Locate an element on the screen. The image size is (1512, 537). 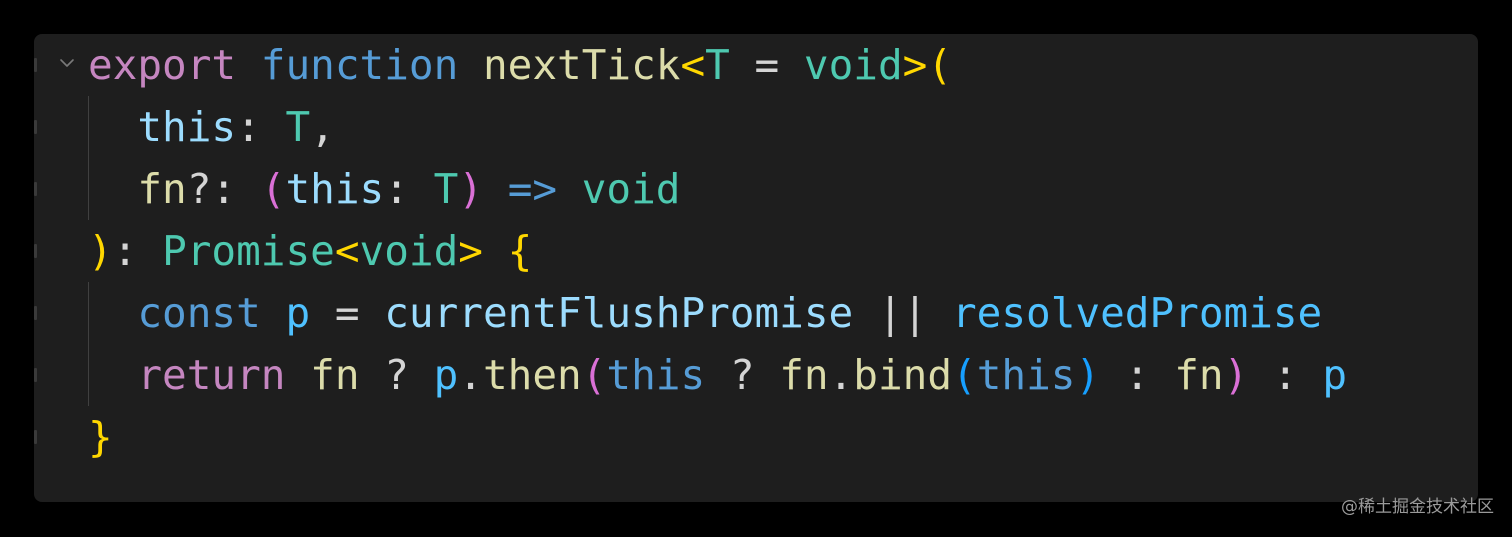
code-line: export function nextTick<T = void>( is located at coordinates (520, 65).